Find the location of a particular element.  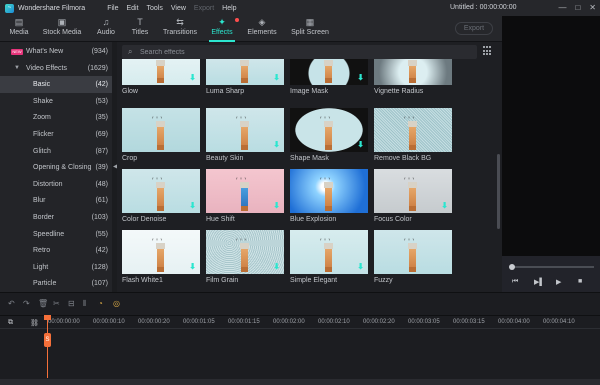

play-pause-icon: ▶▌ is located at coordinates (545, 282).